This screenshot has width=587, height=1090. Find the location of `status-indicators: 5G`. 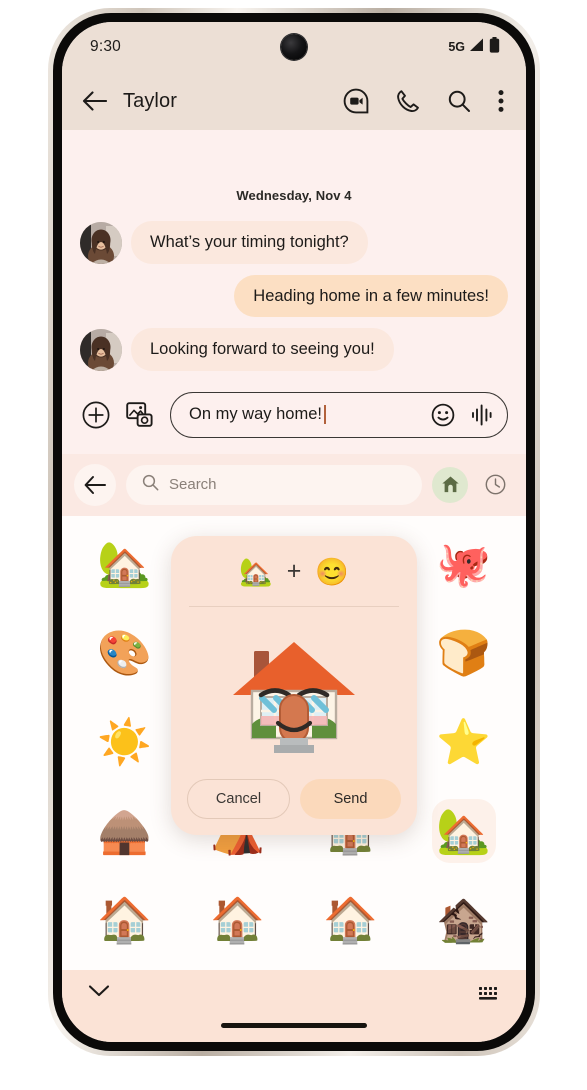

status-indicators: 5G is located at coordinates (474, 47).